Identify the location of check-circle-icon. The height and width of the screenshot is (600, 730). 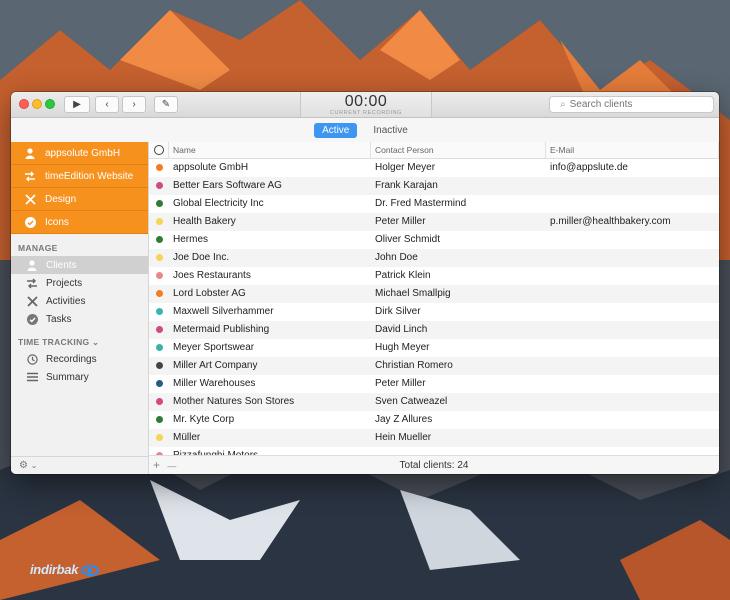
(32, 319).